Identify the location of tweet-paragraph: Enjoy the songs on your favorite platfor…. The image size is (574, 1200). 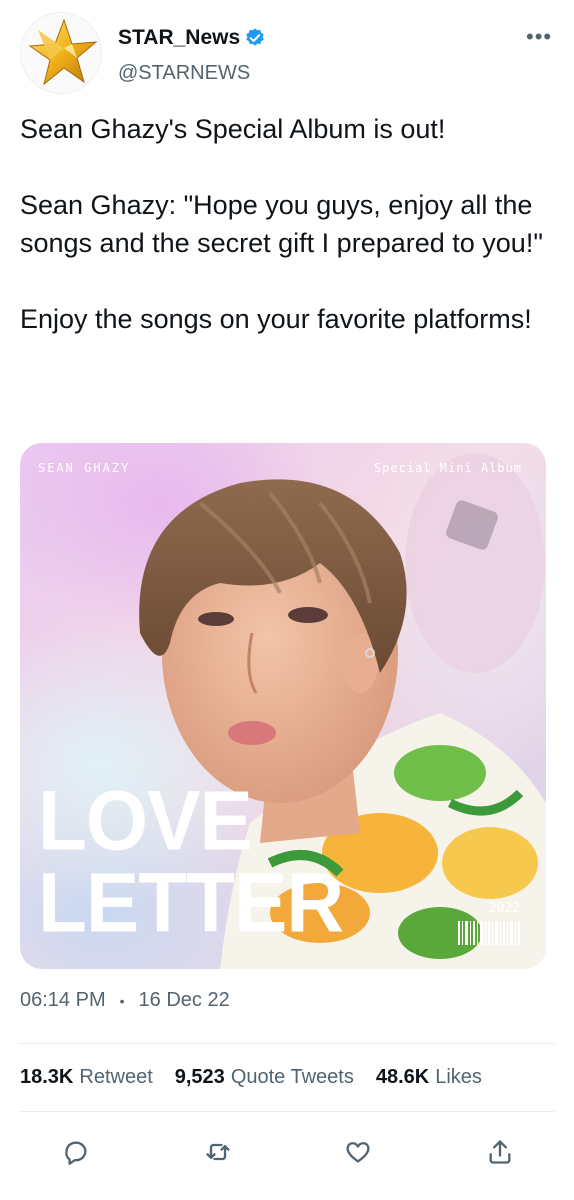
(276, 319).